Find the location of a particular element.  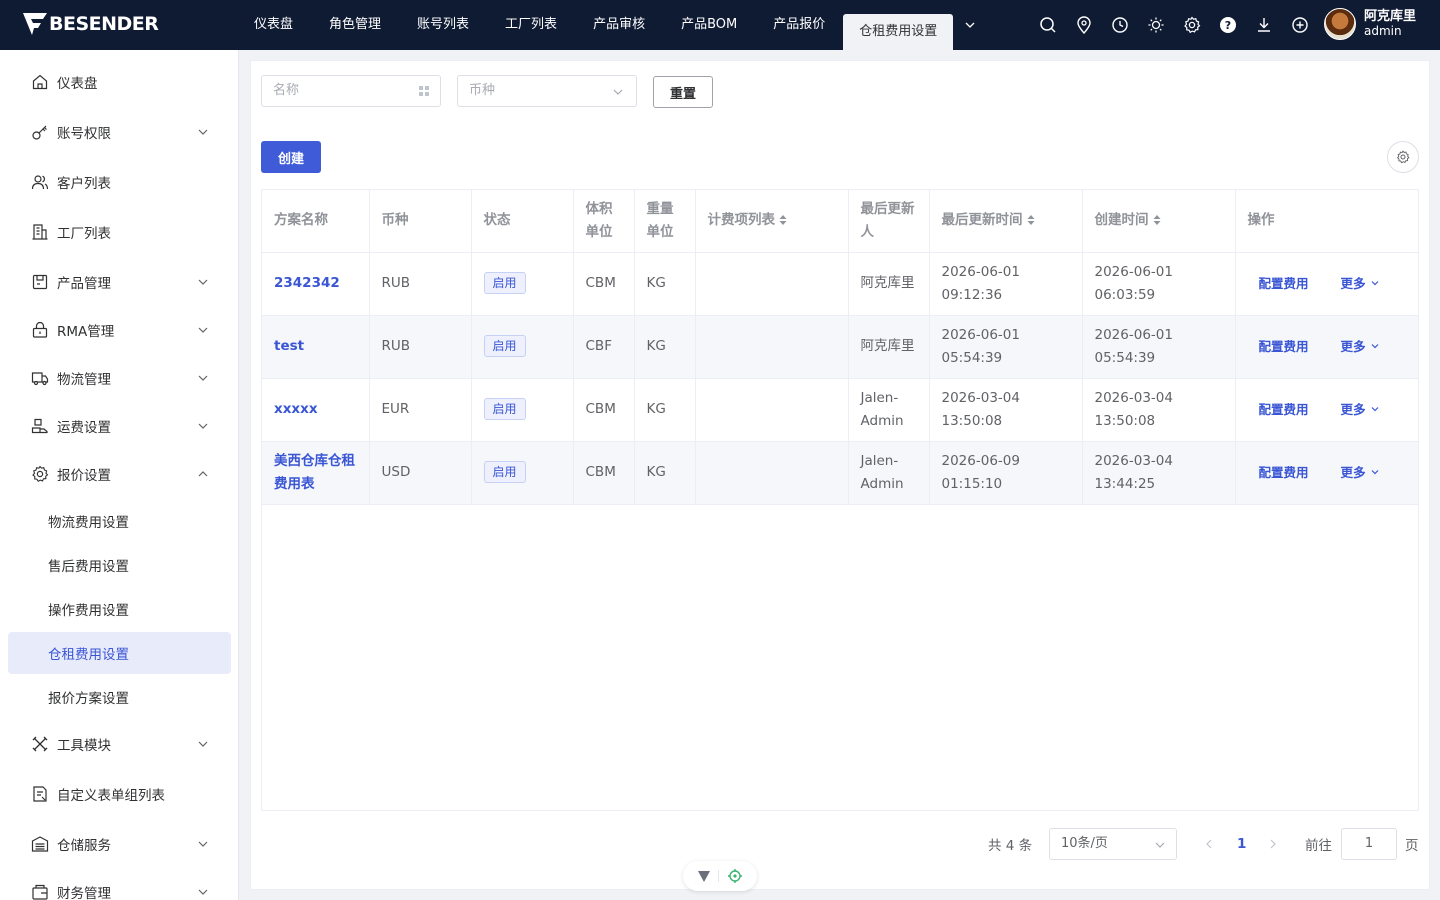

page-size-select: 10条/页 is located at coordinates (1113, 844).